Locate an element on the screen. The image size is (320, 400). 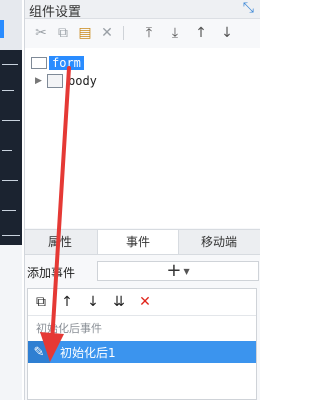
chevron-down-icon: ▼ is located at coordinates (186, 271).